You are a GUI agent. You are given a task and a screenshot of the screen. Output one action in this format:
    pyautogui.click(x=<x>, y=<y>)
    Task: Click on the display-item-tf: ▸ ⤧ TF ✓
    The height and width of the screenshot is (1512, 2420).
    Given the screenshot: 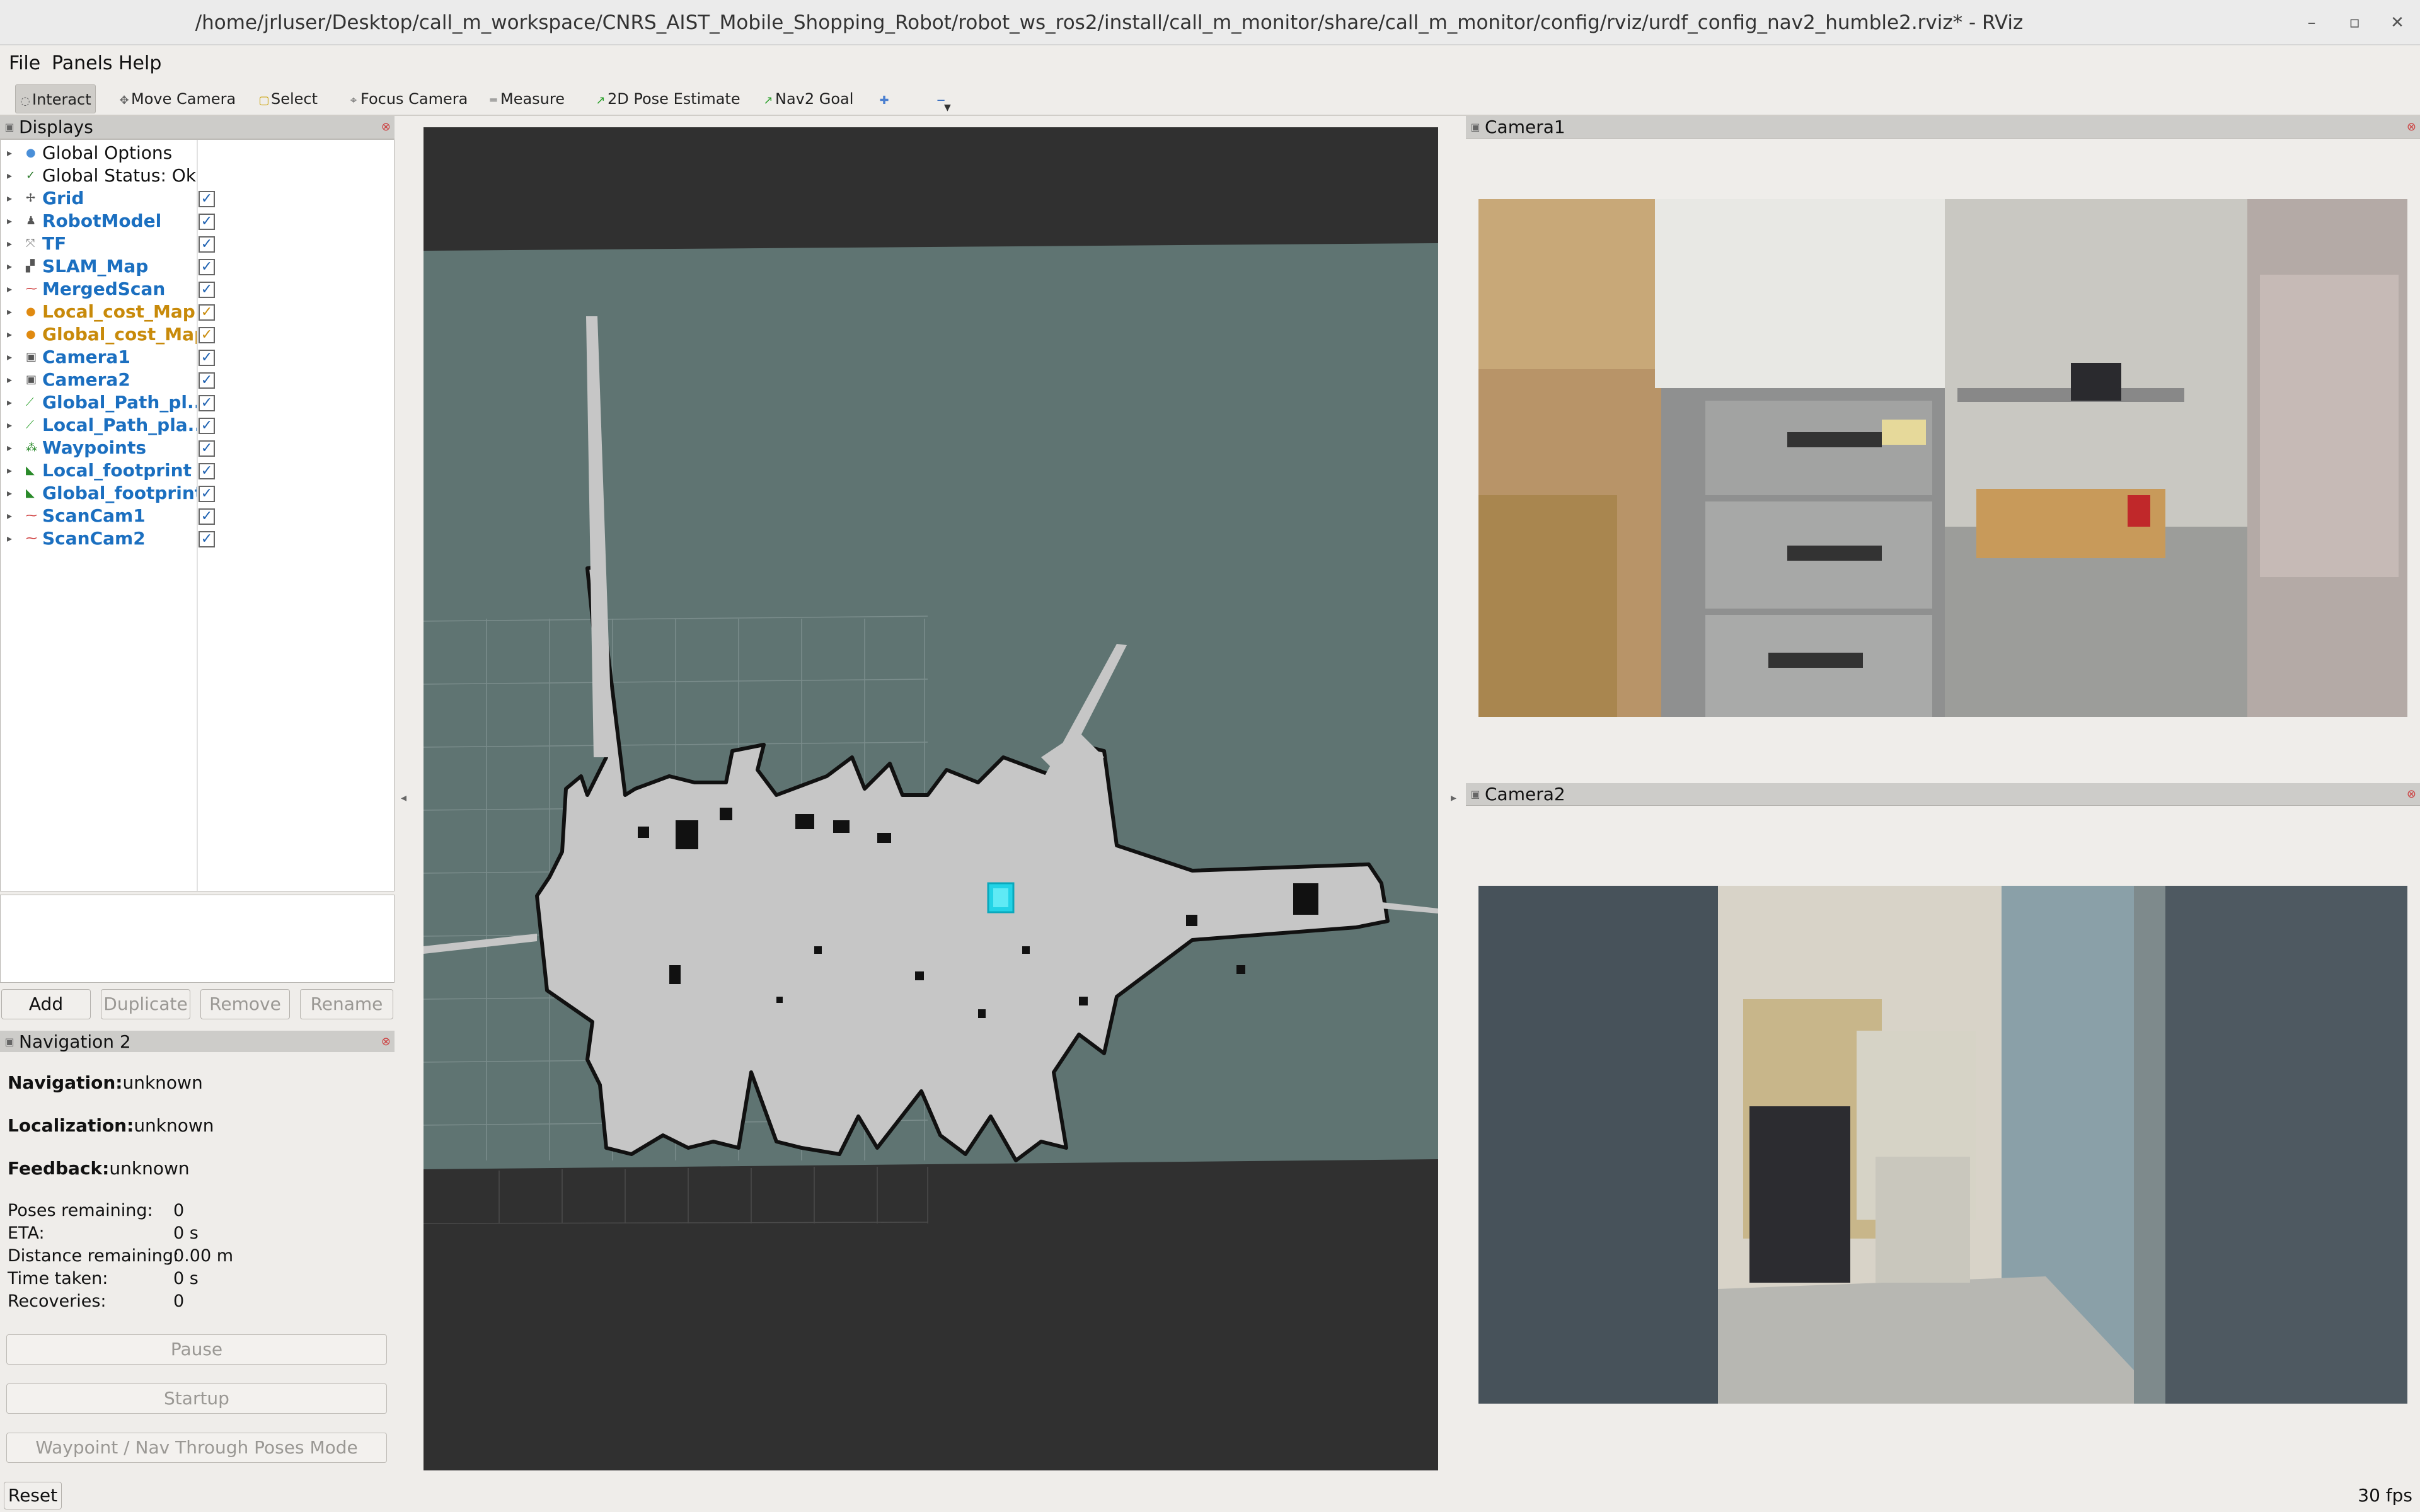 What is the action you would take?
    pyautogui.click(x=196, y=243)
    